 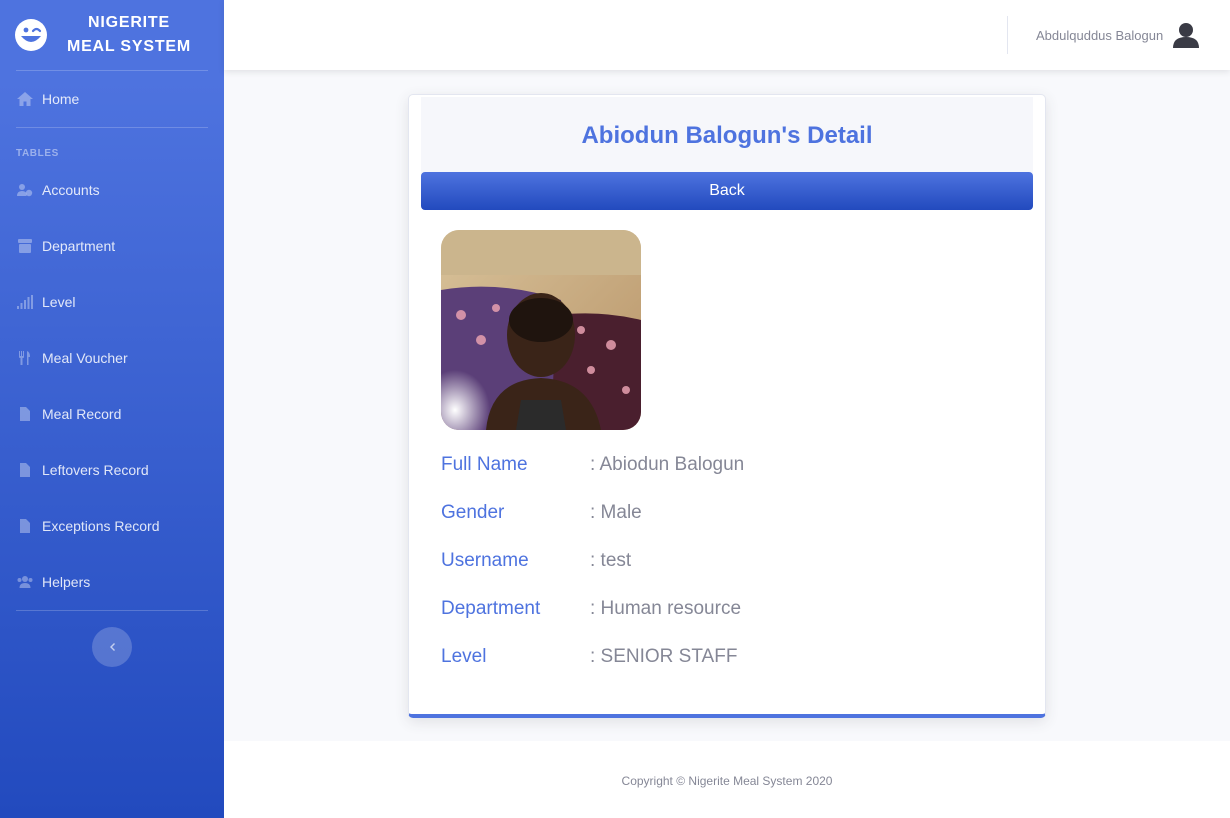 I want to click on back-button: Back, so click(x=727, y=191).